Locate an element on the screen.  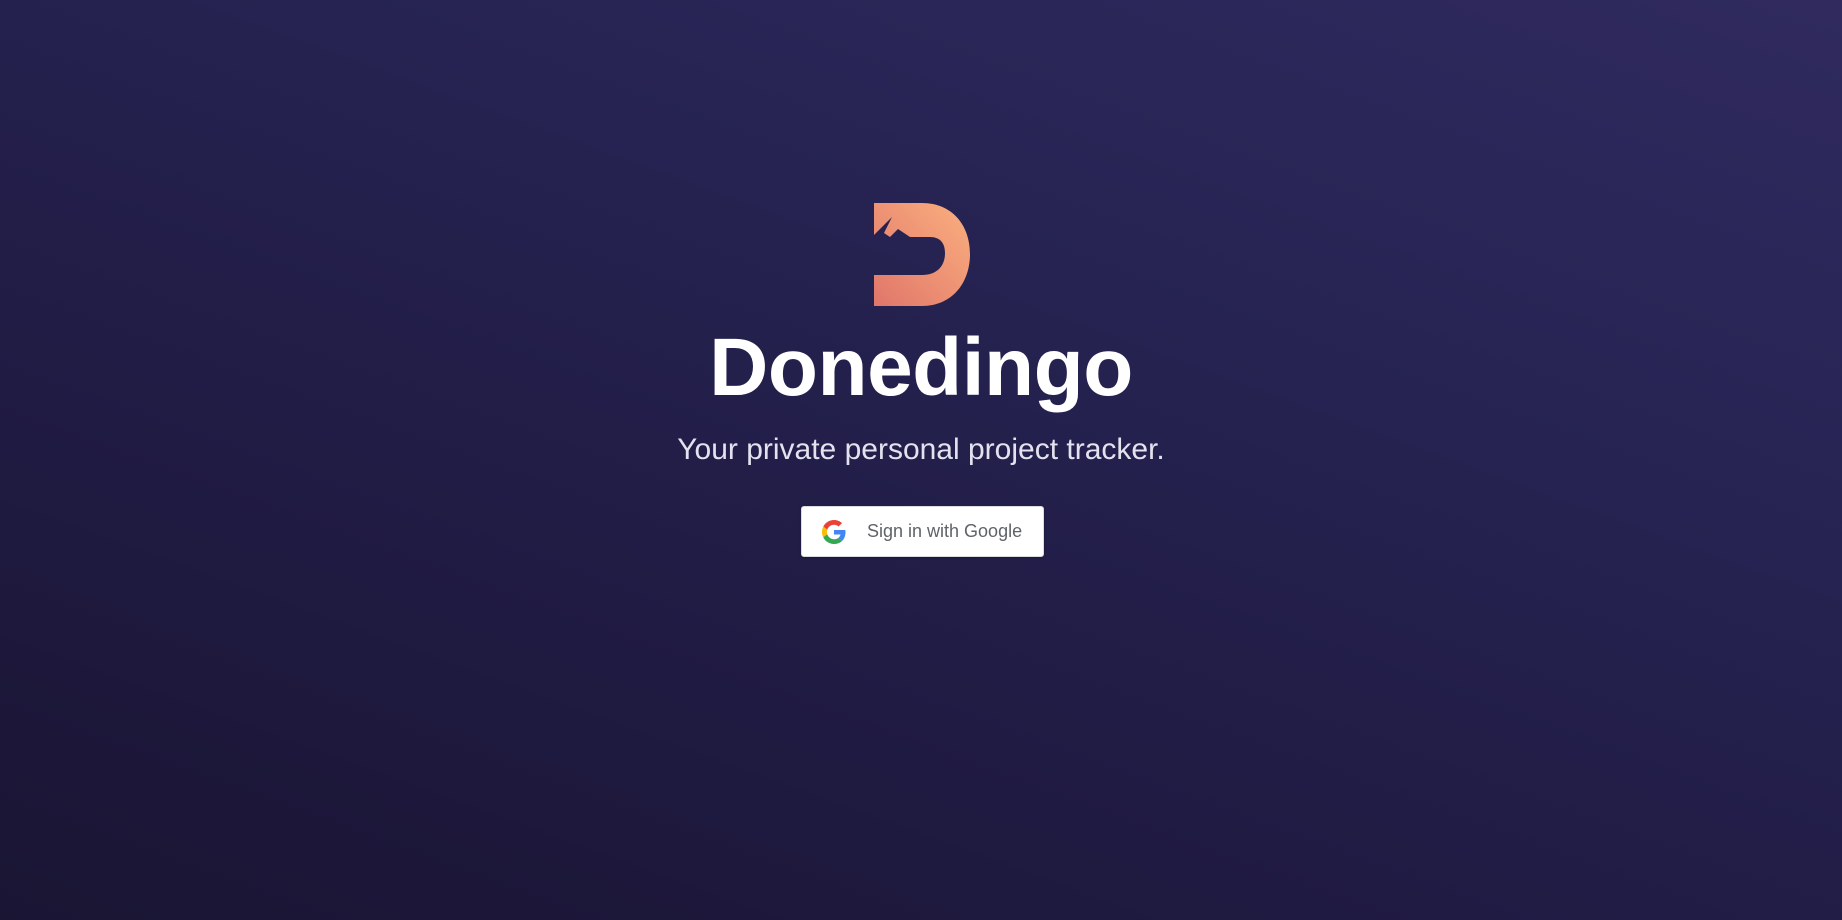
google-icon is located at coordinates (834, 532).